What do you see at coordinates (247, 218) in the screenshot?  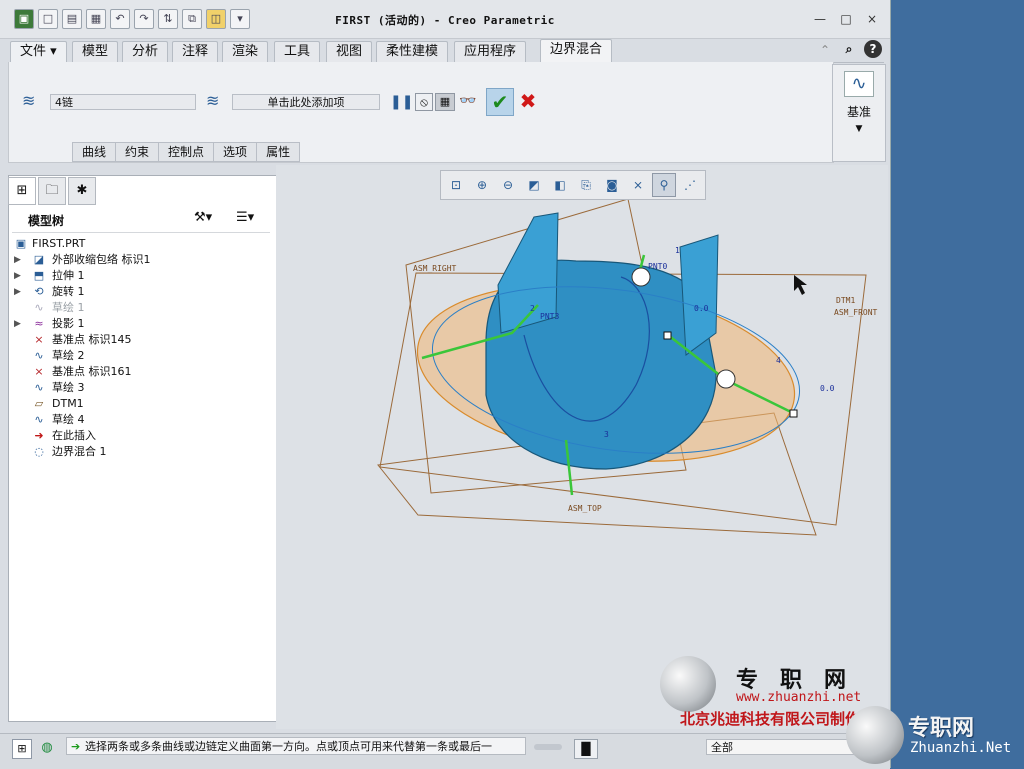 I see `tree-show-icon: ☰▾` at bounding box center [247, 218].